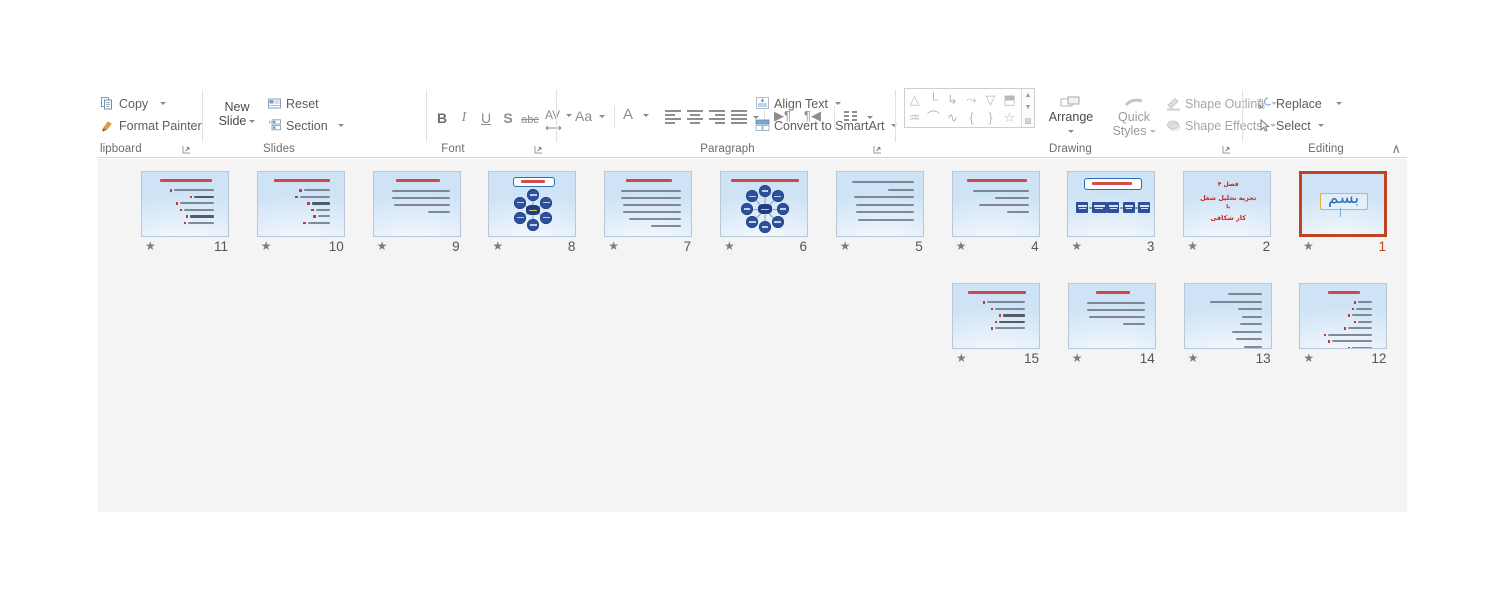 This screenshot has height=613, width=1507. I want to click on slide-thumbnail-item: ★ 4, so click(995, 214).